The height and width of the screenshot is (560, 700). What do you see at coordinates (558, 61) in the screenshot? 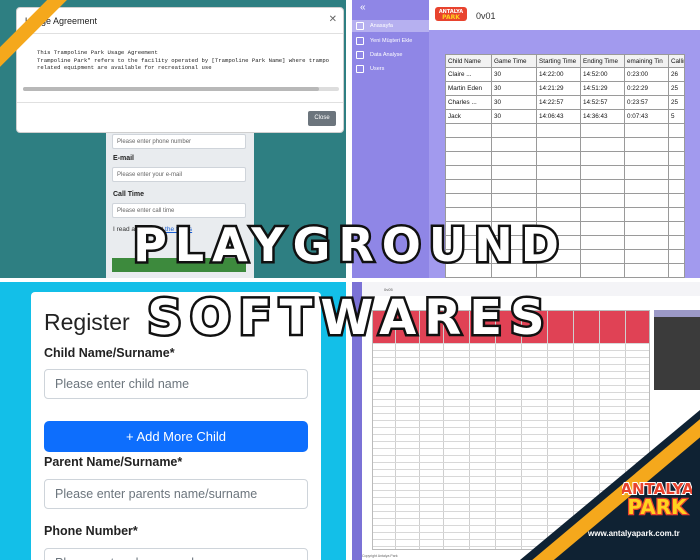
I see `column-header: Starting Time` at bounding box center [558, 61].